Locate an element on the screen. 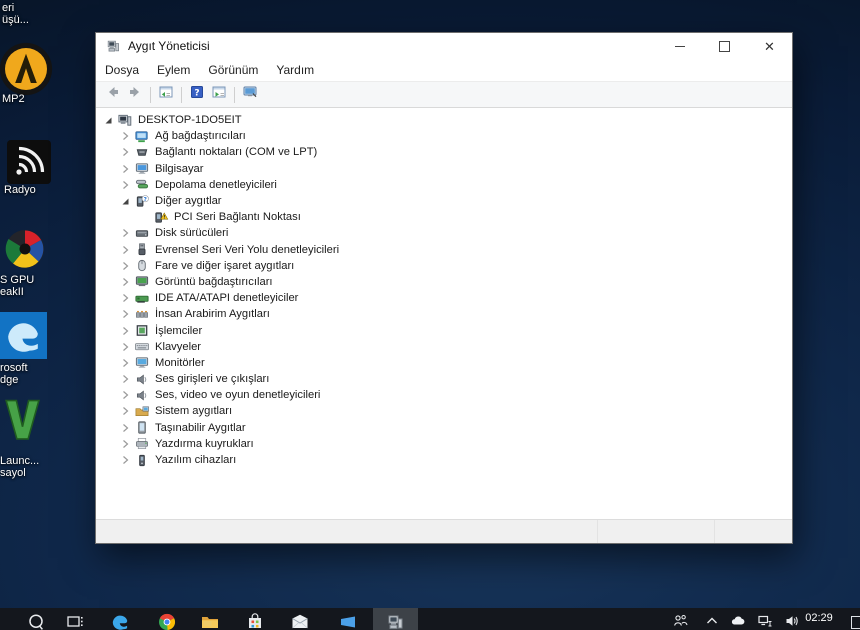  taskbar-device-manager-icon is located at coordinates (395, 621).